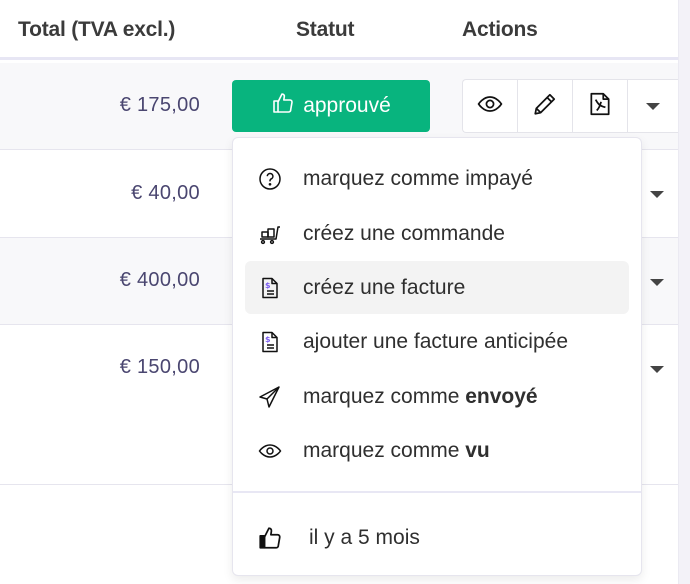 The image size is (690, 584). Describe the element at coordinates (270, 234) in the screenshot. I see `cart-icon` at that location.